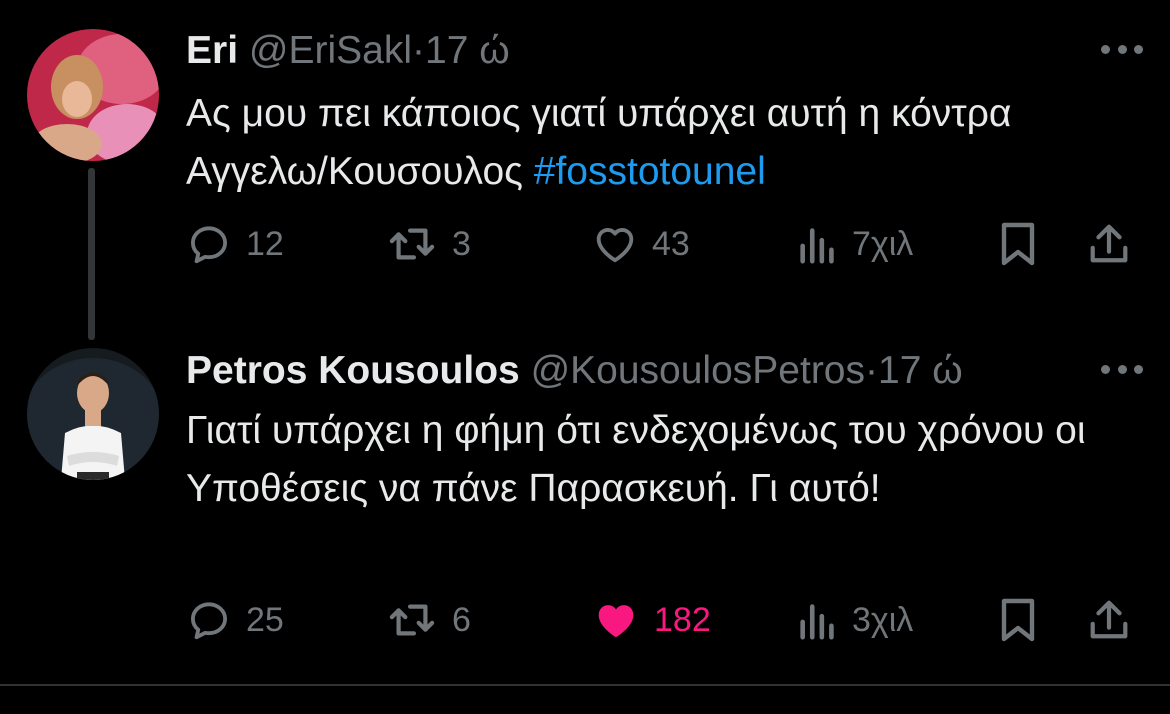  I want to click on like-button: 182, so click(651, 620).